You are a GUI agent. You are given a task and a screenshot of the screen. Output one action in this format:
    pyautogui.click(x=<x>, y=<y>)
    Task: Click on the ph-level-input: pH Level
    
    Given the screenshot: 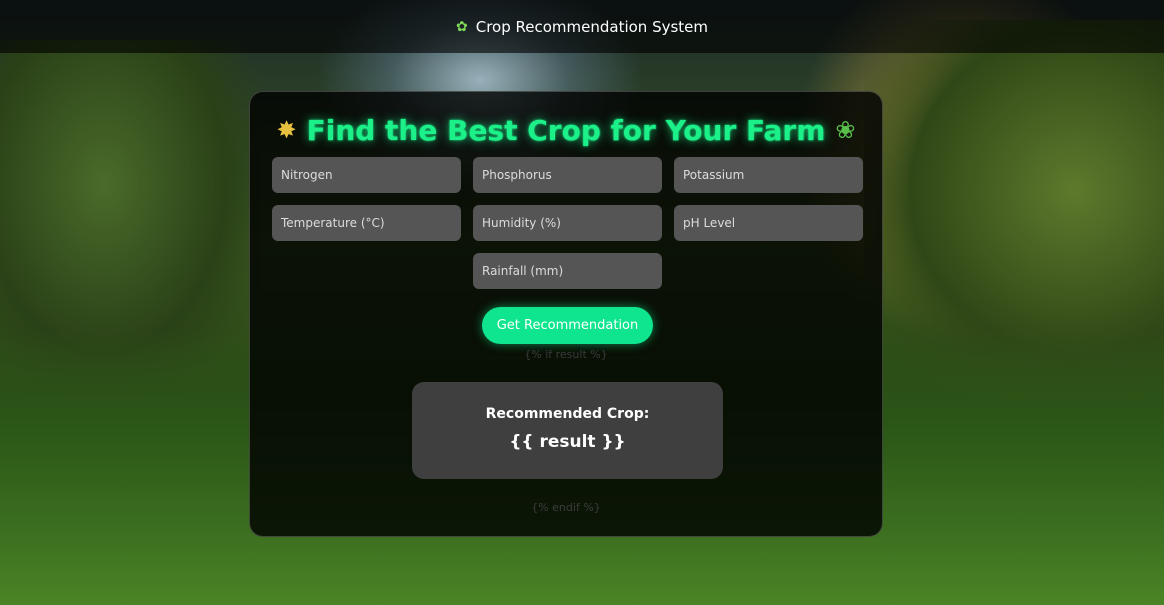 What is the action you would take?
    pyautogui.click(x=768, y=223)
    